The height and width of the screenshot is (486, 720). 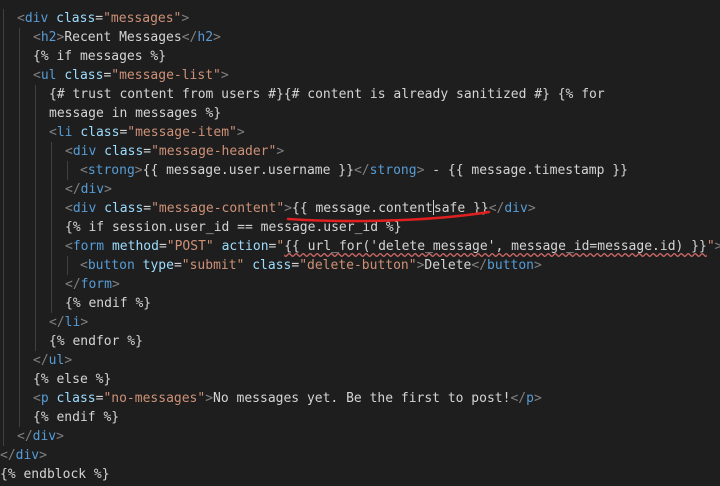 What do you see at coordinates (92, 284) in the screenshot?
I see `code-text: </form>` at bounding box center [92, 284].